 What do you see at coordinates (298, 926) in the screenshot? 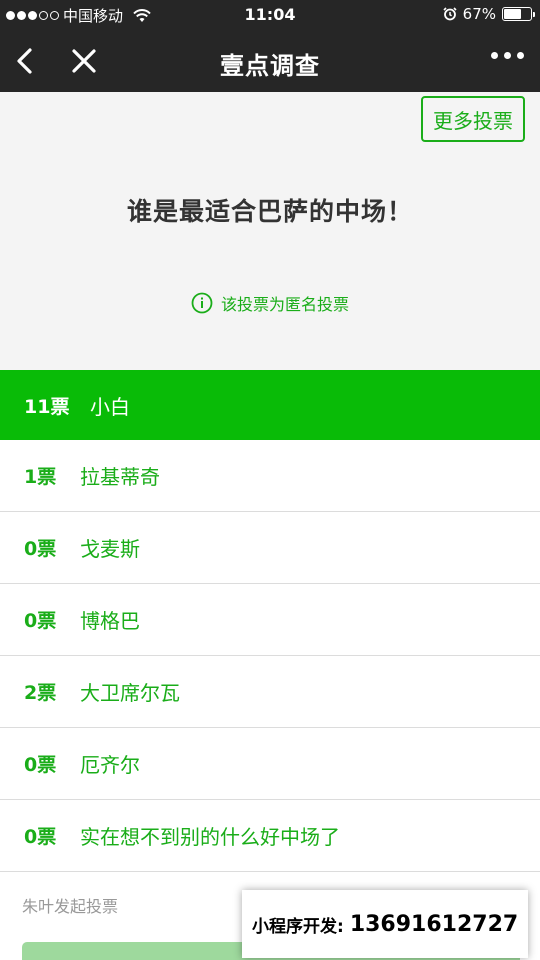
I see `ad-label: 小程序开发:` at bounding box center [298, 926].